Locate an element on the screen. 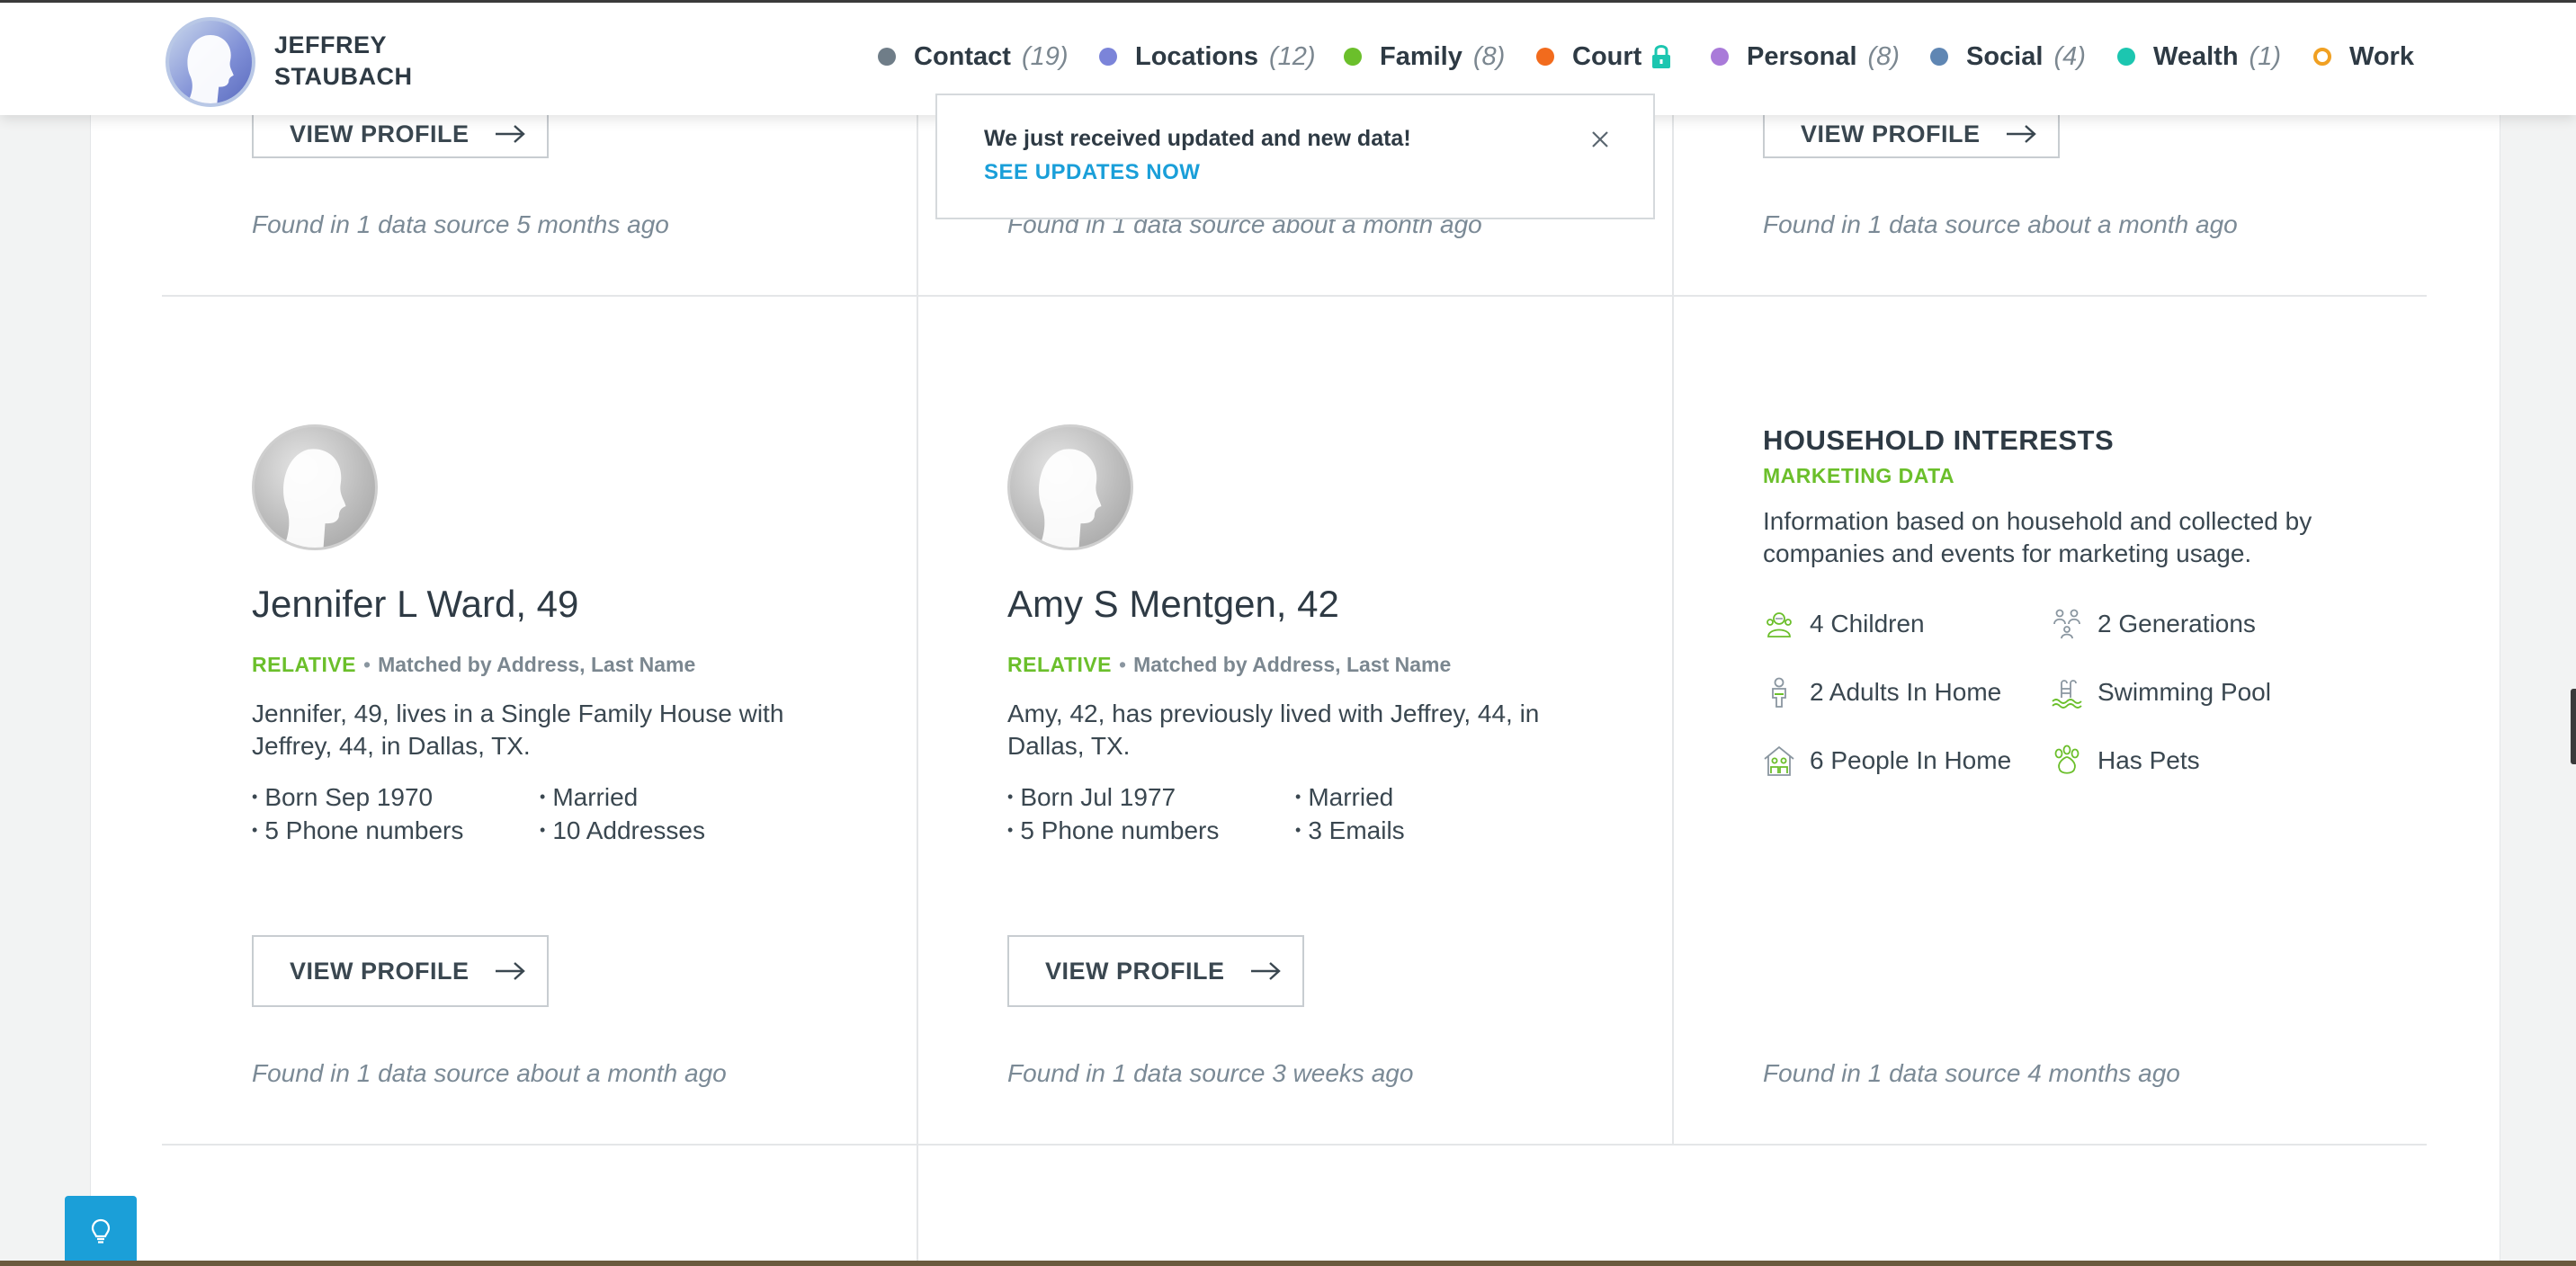 Image resolution: width=2576 pixels, height=1266 pixels. adult-icon is located at coordinates (1779, 692).